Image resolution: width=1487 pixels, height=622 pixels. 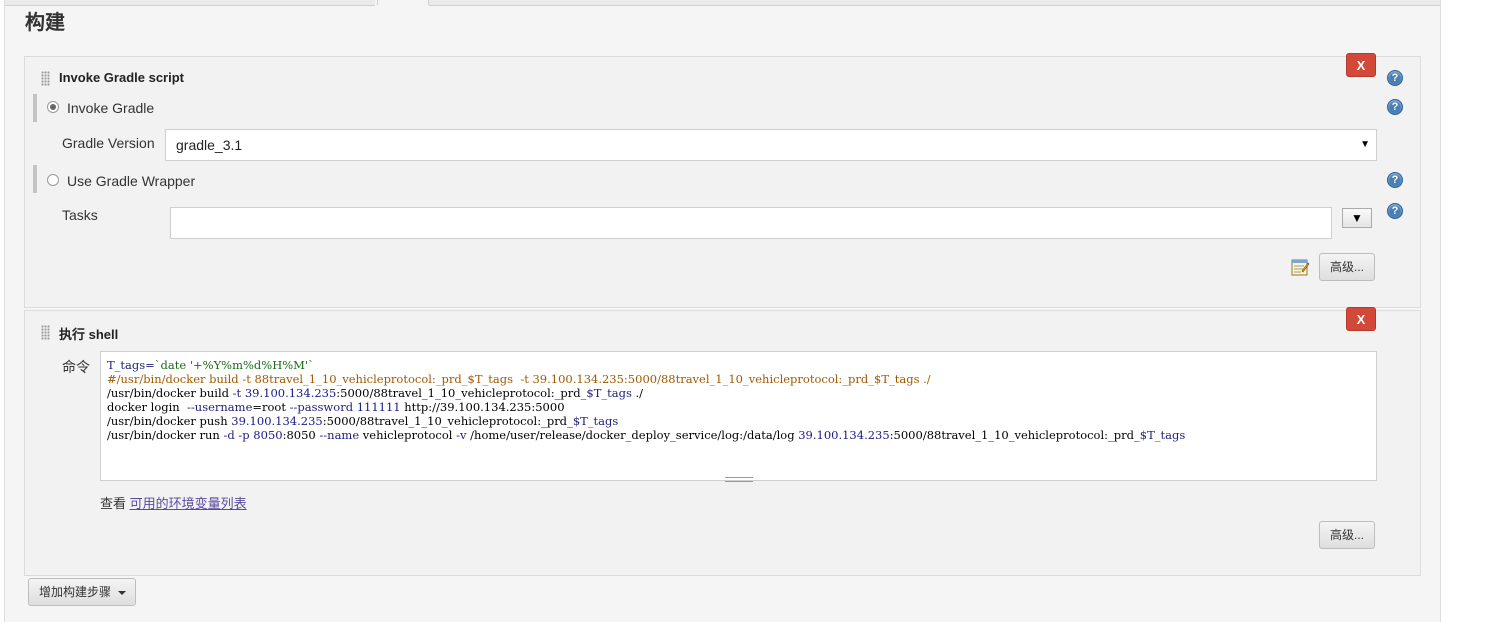 I want to click on chevron-down-icon: ▼, so click(x=1365, y=144).